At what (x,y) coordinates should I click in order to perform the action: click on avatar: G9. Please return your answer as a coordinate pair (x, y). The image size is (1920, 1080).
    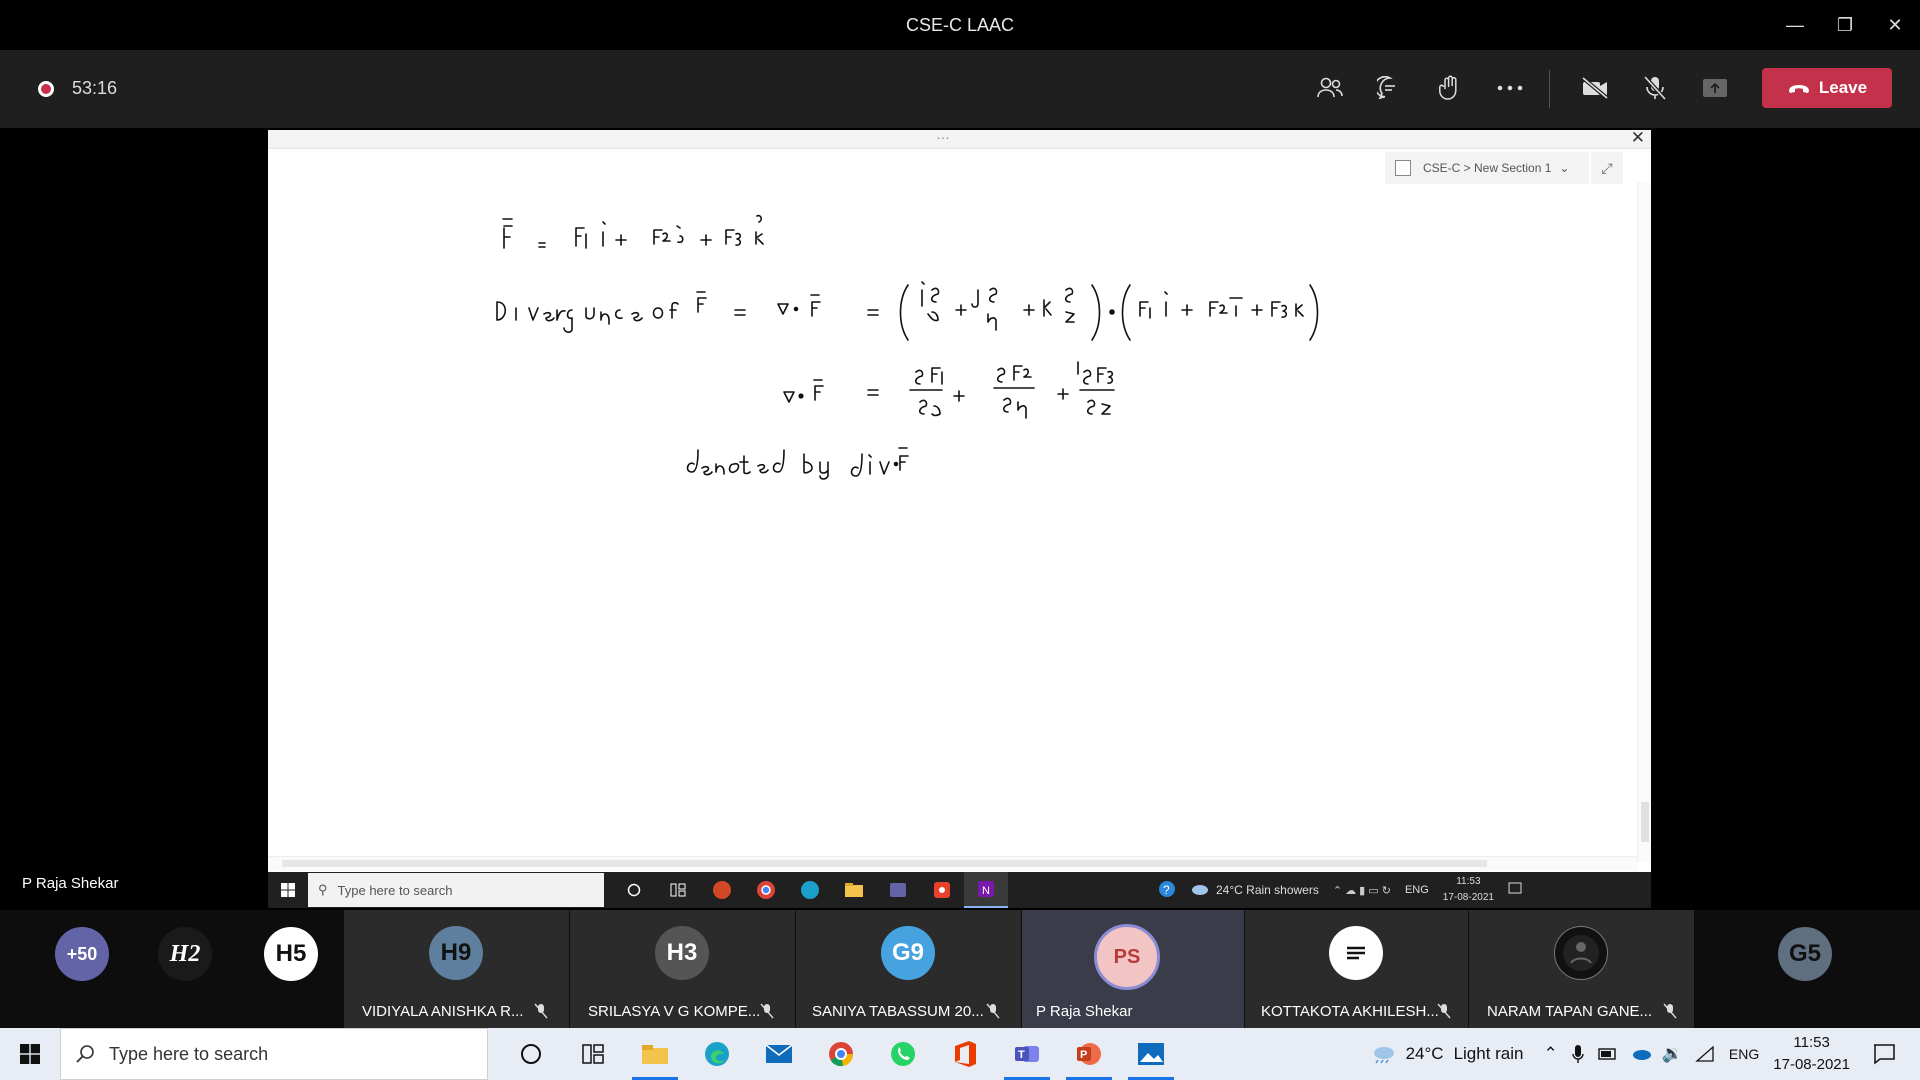
    Looking at the image, I should click on (908, 953).